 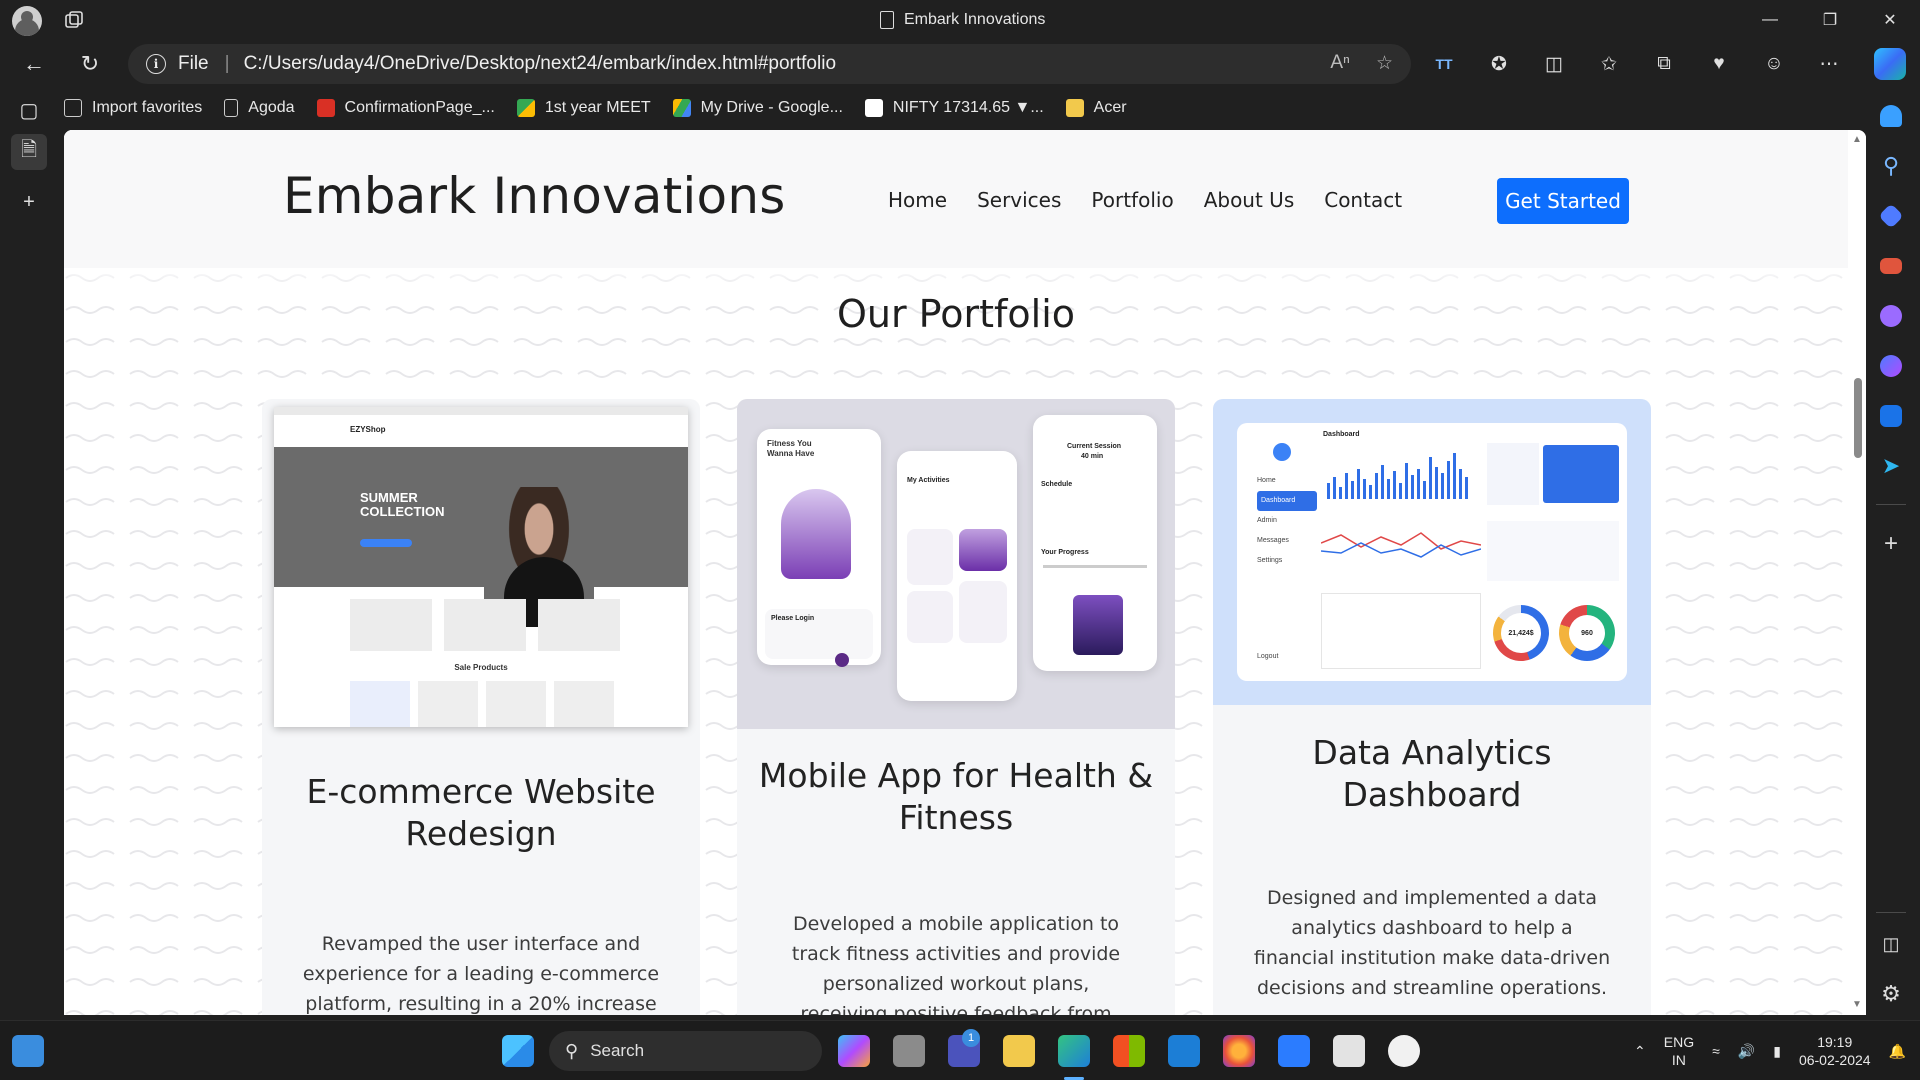 I want to click on info-icon: i, so click(x=156, y=64).